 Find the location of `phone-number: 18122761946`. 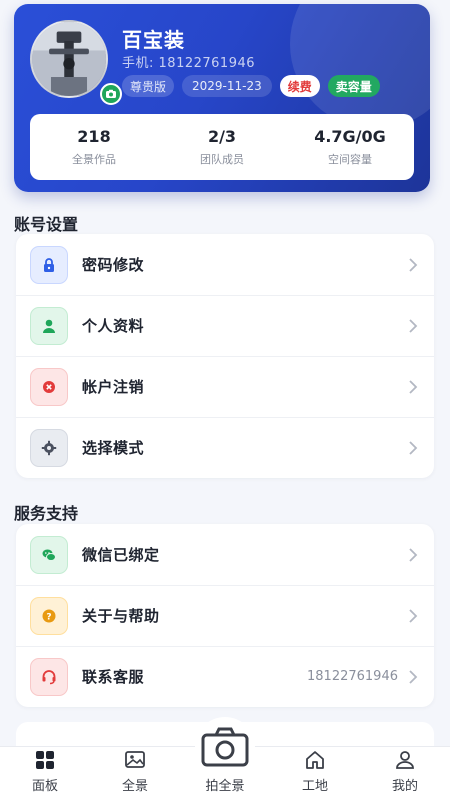

phone-number: 18122761946 is located at coordinates (207, 63).